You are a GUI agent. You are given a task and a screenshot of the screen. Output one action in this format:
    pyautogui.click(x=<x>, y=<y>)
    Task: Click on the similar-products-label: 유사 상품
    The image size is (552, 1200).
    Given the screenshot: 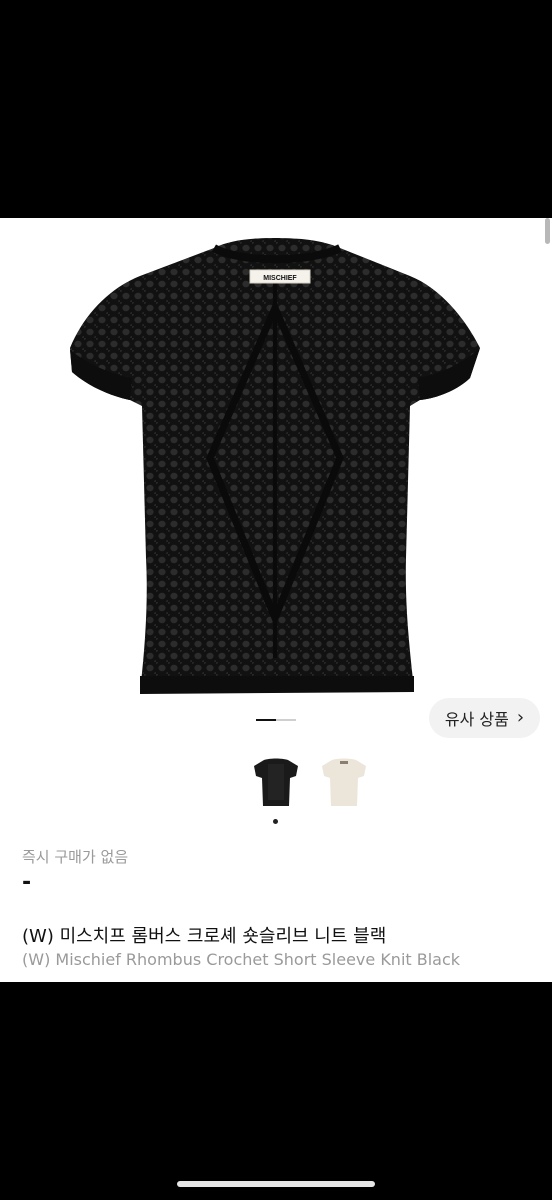 What is the action you would take?
    pyautogui.click(x=476, y=719)
    